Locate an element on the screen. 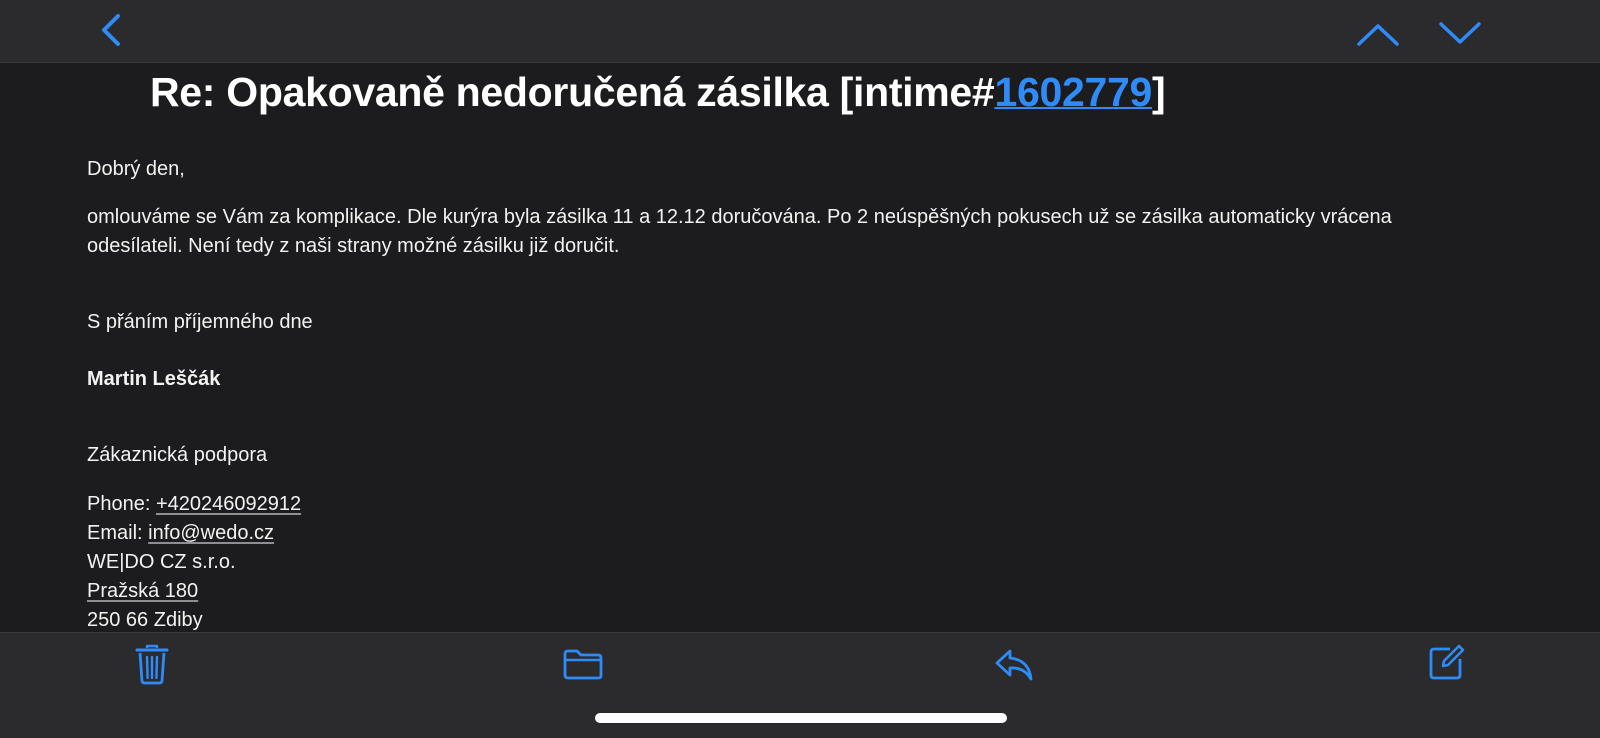  compose-button is located at coordinates (1447, 662).